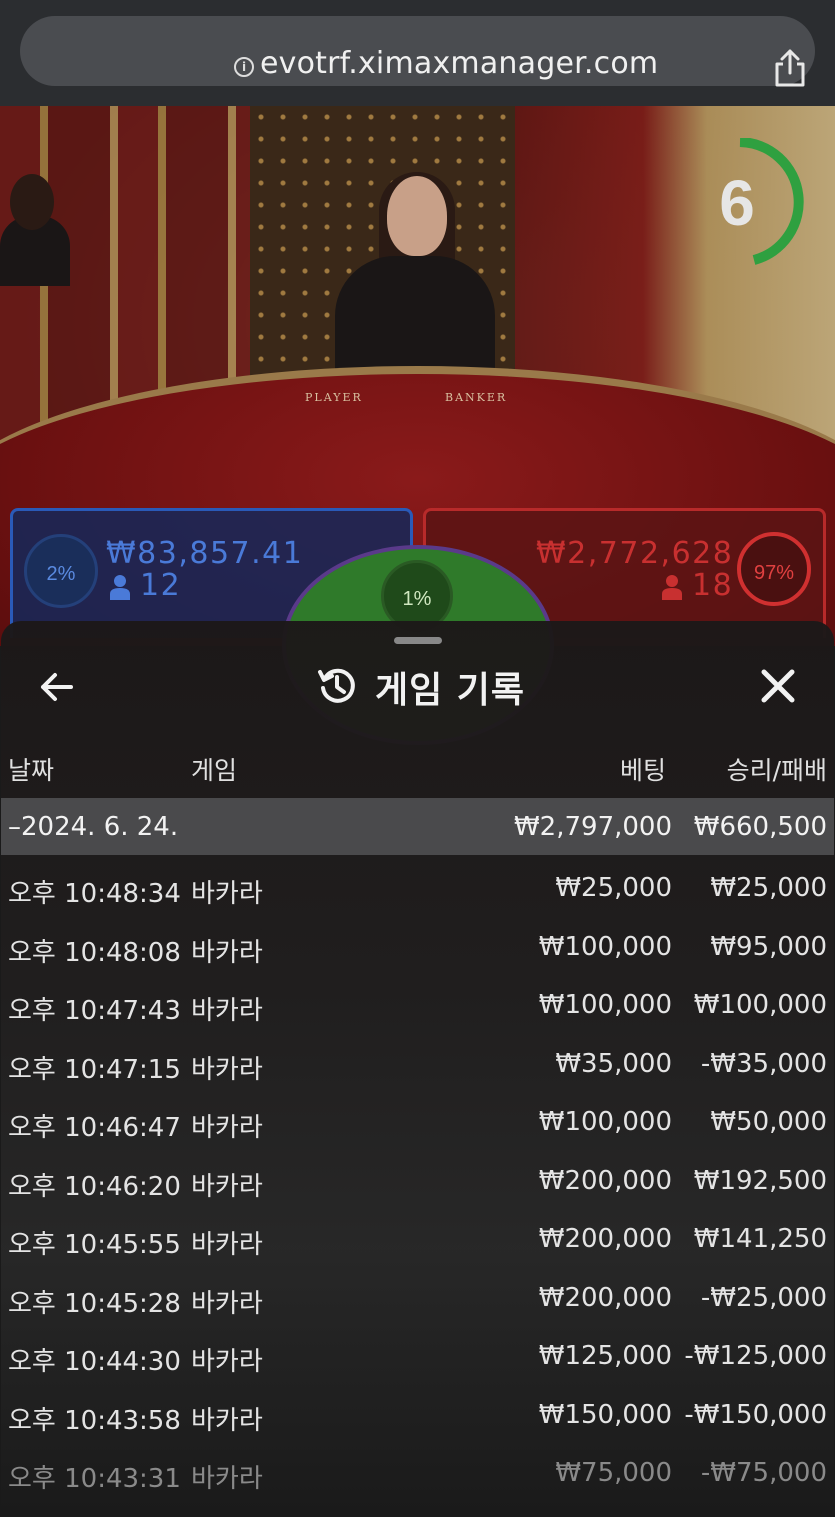 This screenshot has width=835, height=1517. Describe the element at coordinates (336, 685) in the screenshot. I see `history-icon` at that location.